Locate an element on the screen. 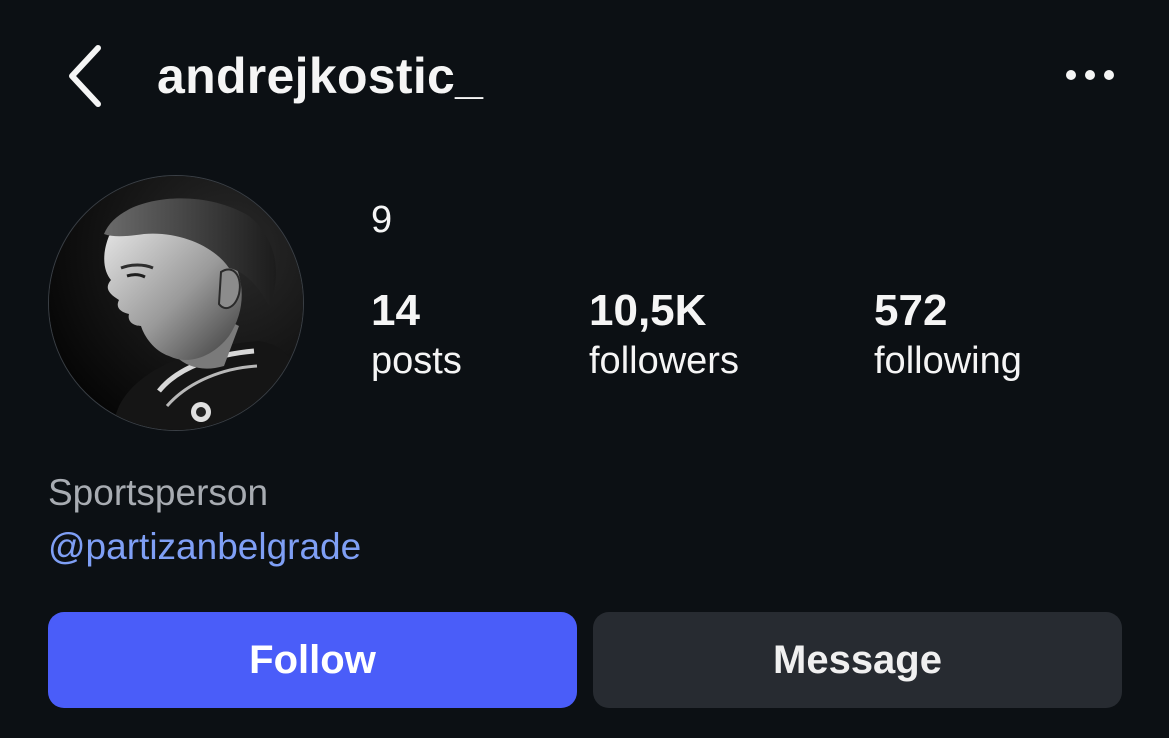  bio-mention-link: @partizanbelgrade is located at coordinates (204, 547).